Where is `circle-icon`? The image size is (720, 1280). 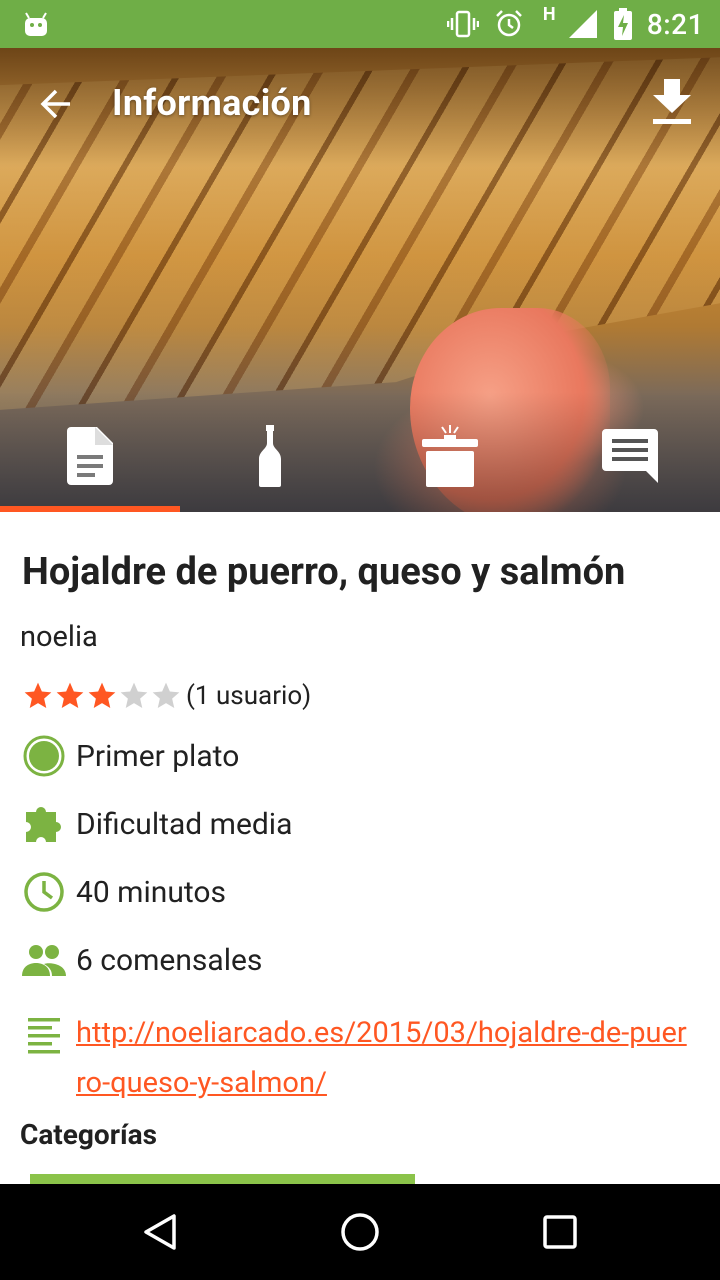
circle-icon is located at coordinates (44, 756).